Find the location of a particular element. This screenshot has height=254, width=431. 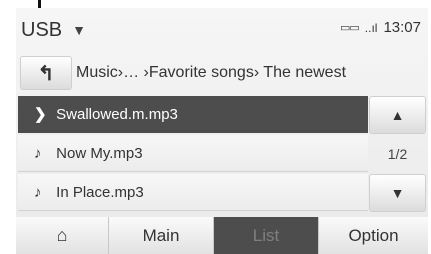

tab-main: Main is located at coordinates (161, 235).